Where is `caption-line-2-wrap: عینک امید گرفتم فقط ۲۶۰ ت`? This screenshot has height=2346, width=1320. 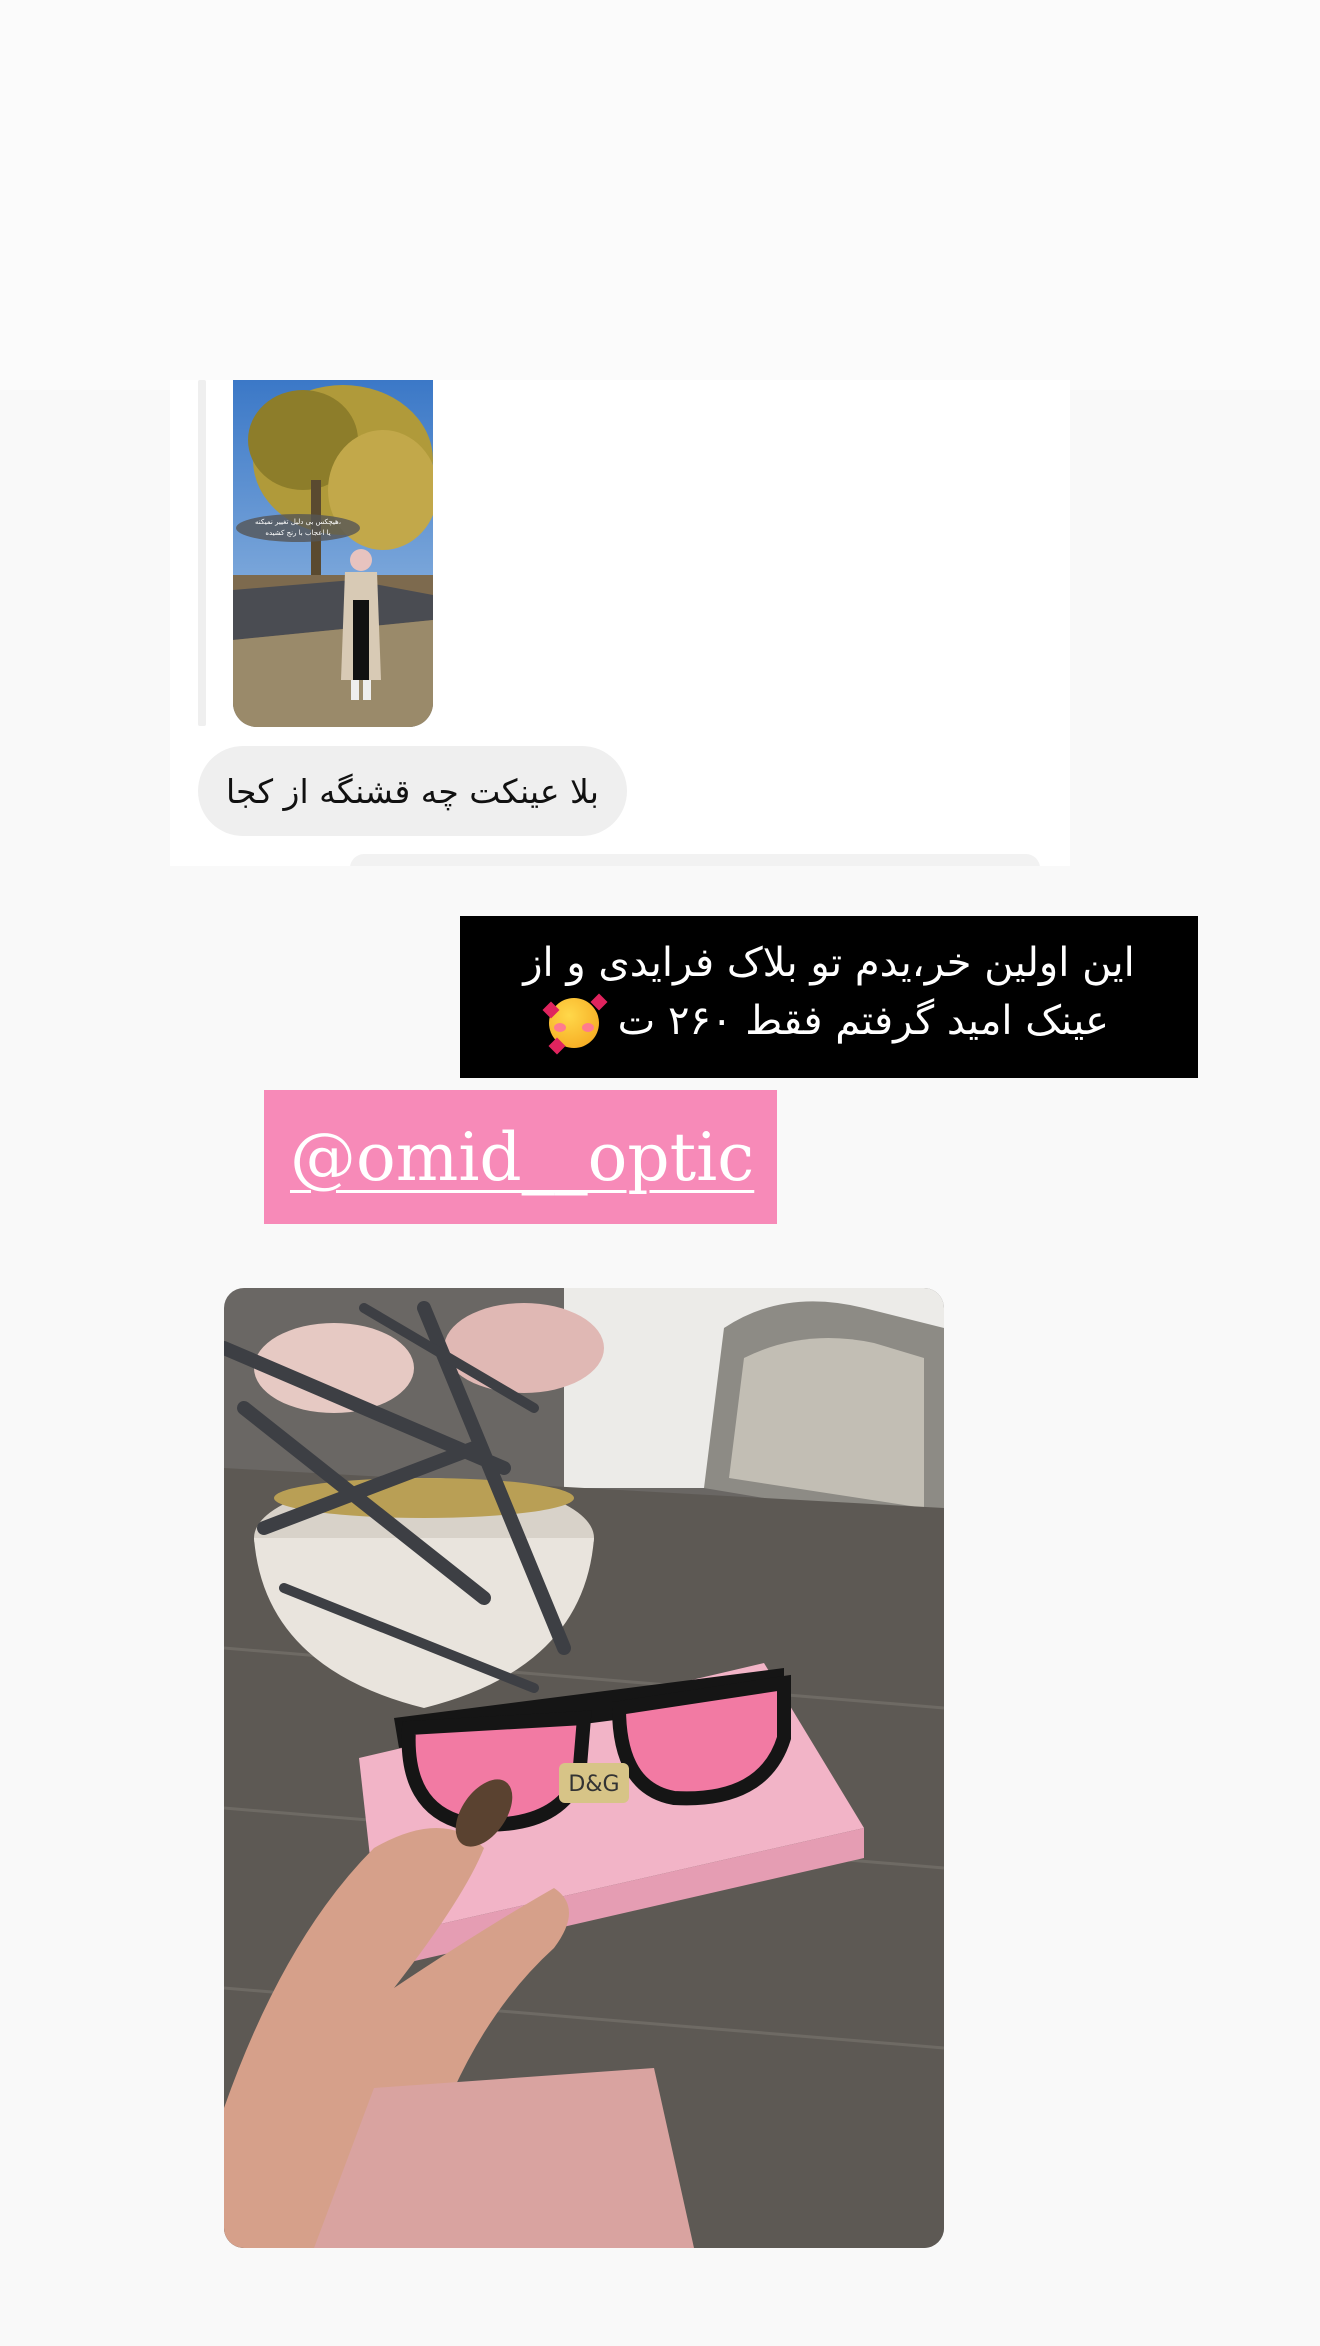
caption-line-2-wrap: عینک امید گرفتم فقط ۲۶۰ ت is located at coordinates (829, 1023).